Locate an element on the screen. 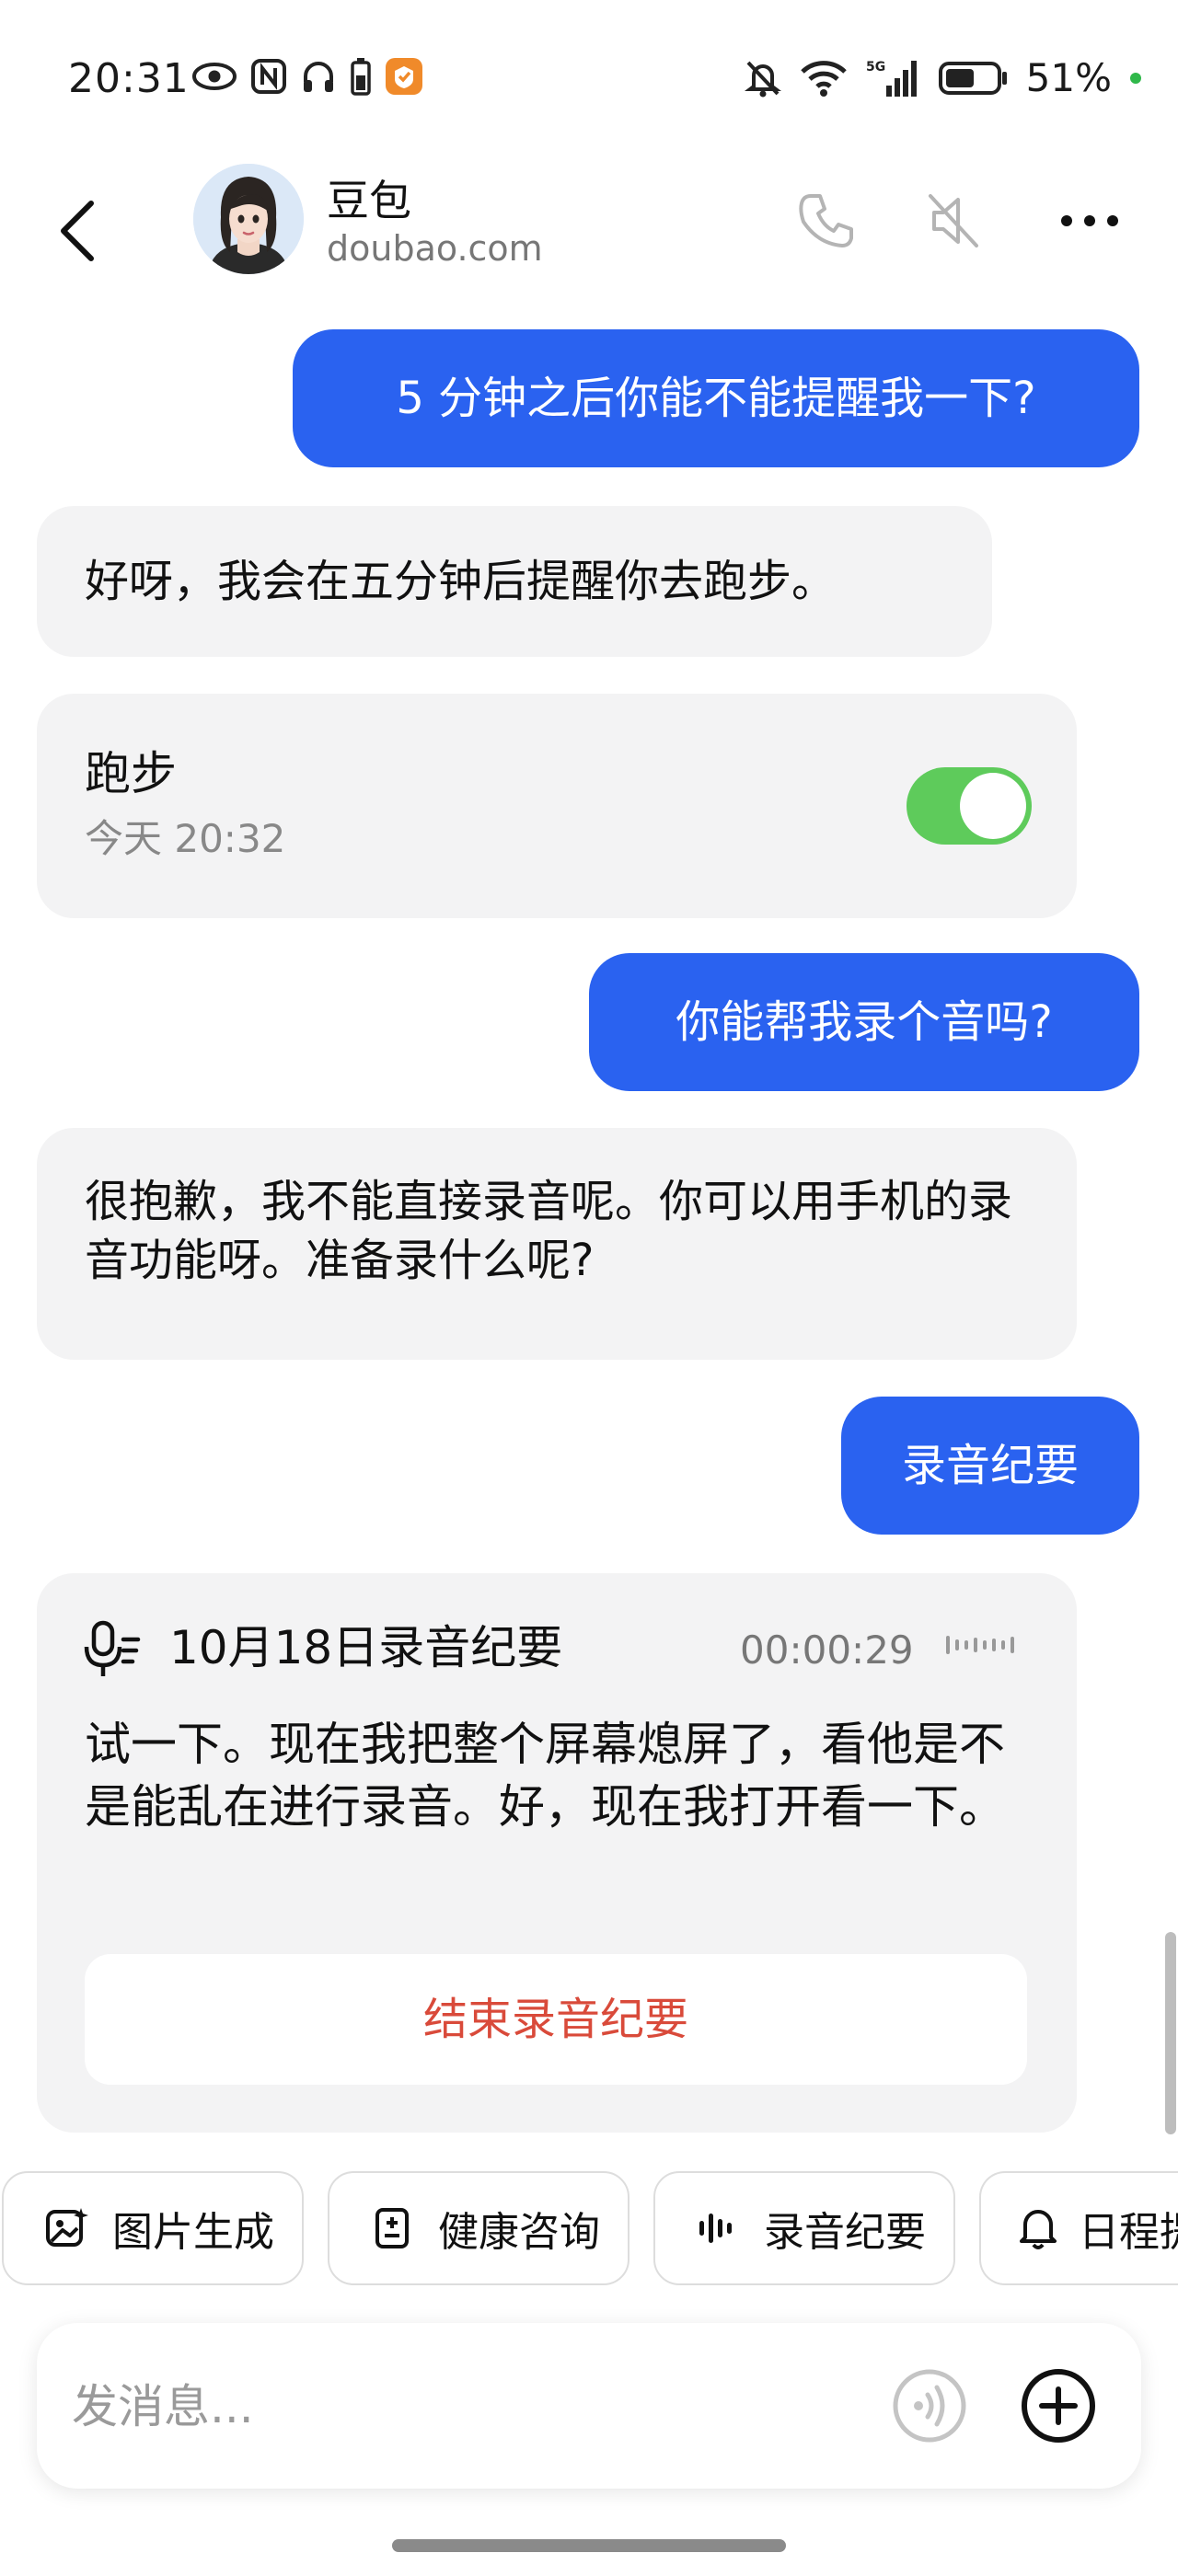  chip-image-generation: 图片生成 is located at coordinates (153, 2228).